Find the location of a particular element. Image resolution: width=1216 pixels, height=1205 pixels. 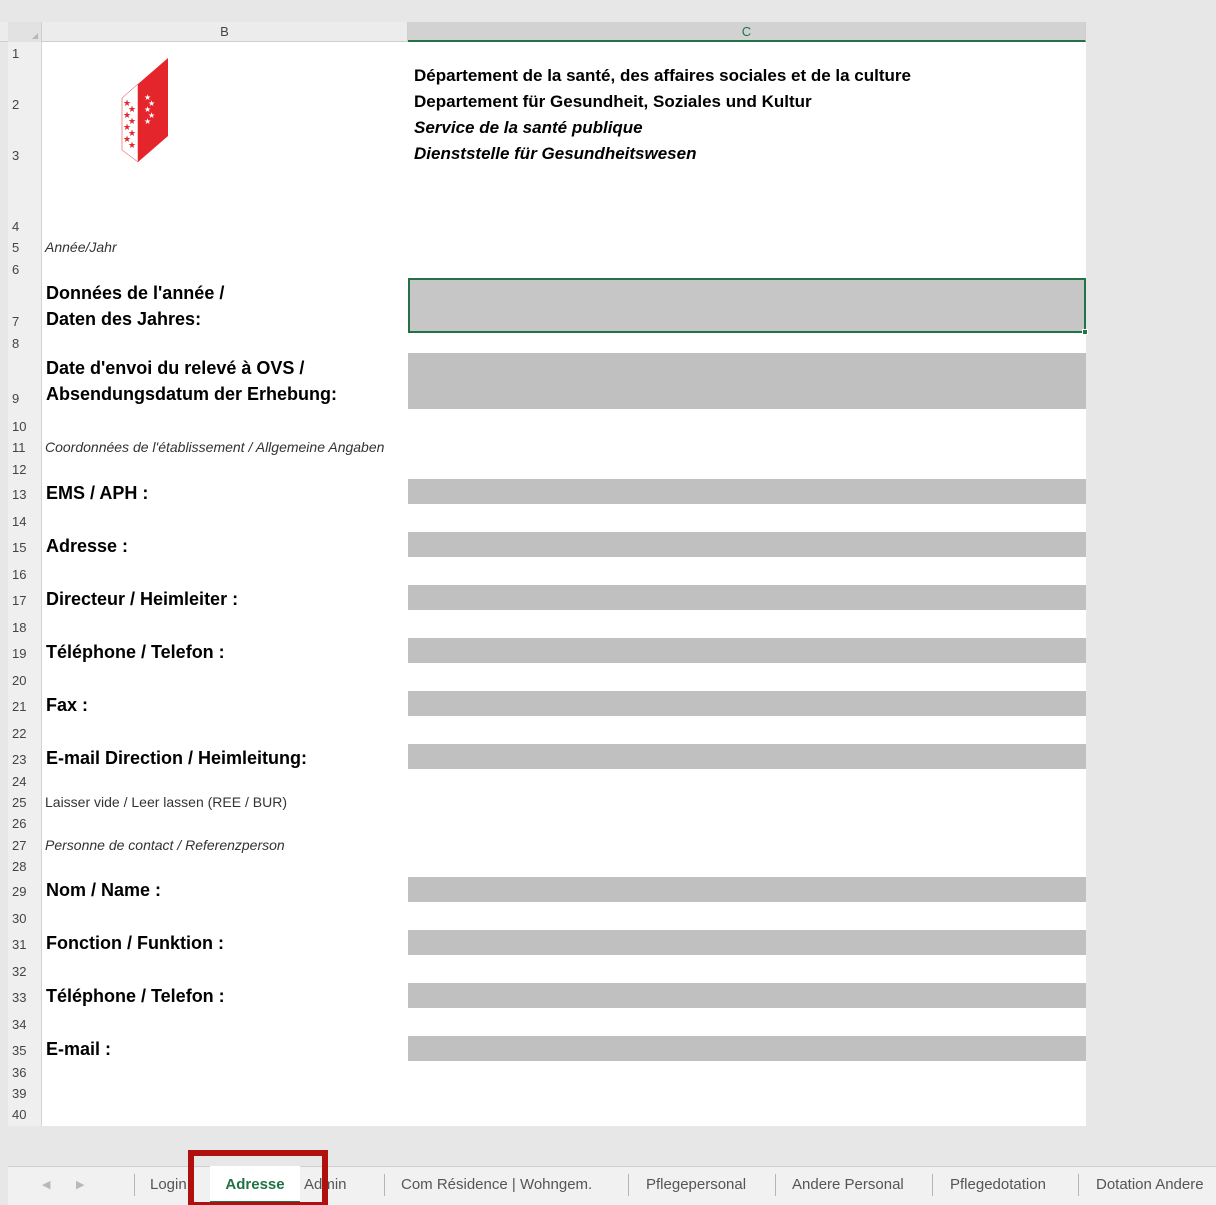

row-number: 31 is located at coordinates (23, 944).